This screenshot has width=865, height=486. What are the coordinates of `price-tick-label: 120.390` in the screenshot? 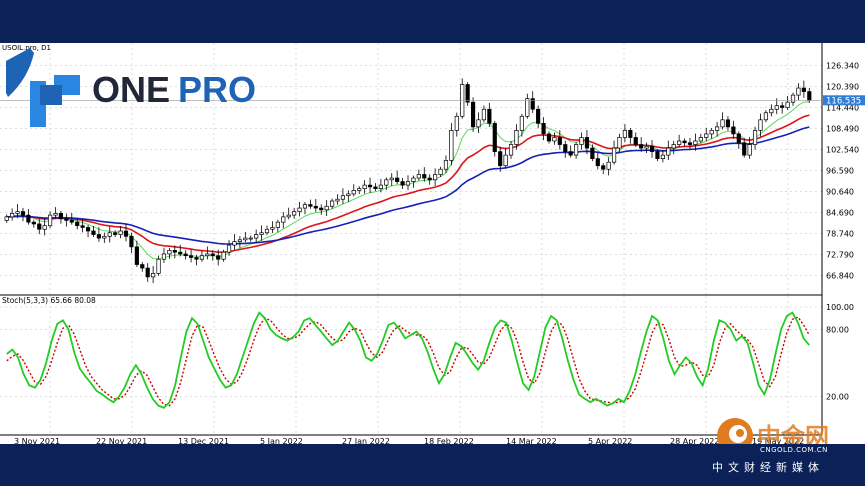 It's located at (842, 87).